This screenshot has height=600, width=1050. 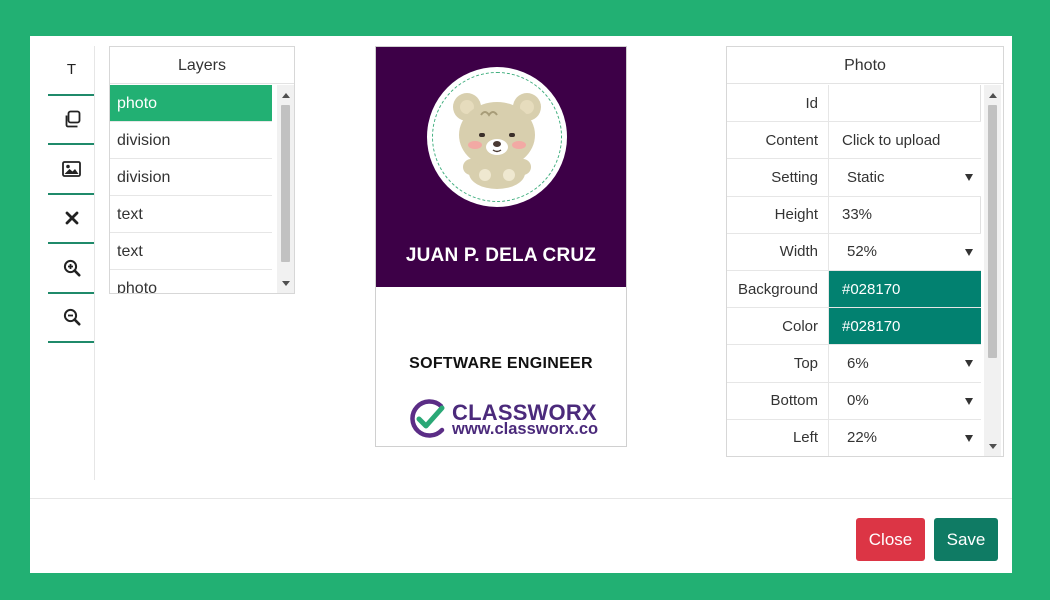 I want to click on bottom-select: 0%, so click(x=905, y=401).